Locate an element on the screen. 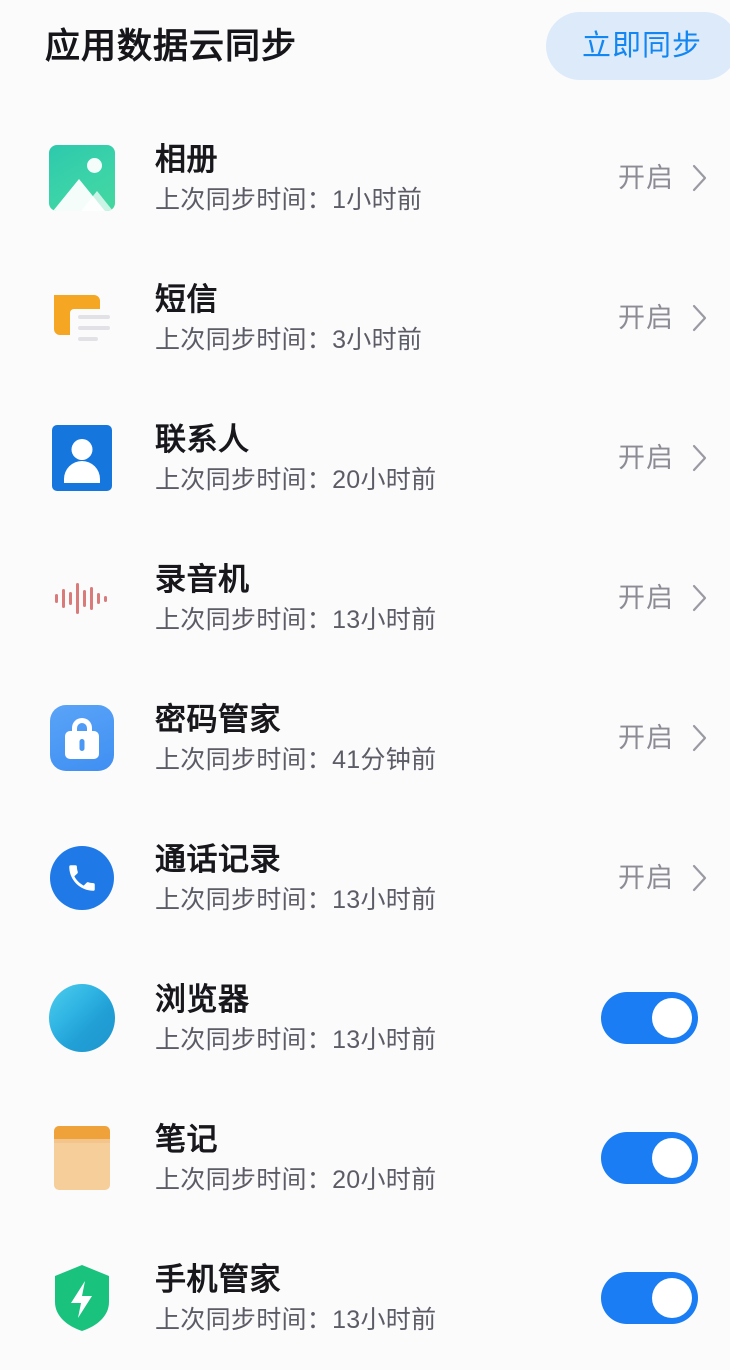  list-item-title: 录音机 is located at coordinates (202, 579).